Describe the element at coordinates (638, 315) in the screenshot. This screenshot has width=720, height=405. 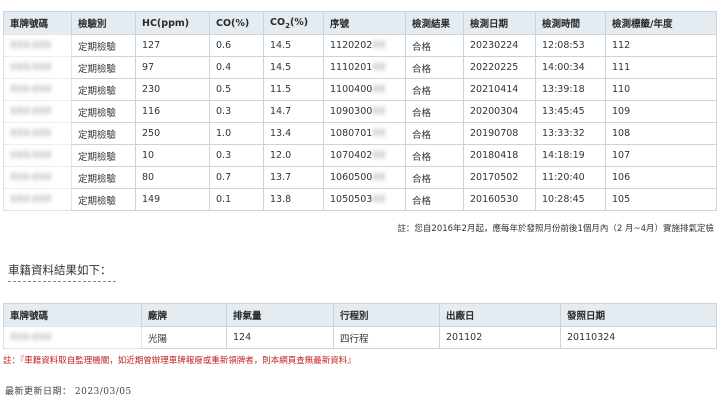
I see `reg-header-issue-date: 發照日期` at that location.